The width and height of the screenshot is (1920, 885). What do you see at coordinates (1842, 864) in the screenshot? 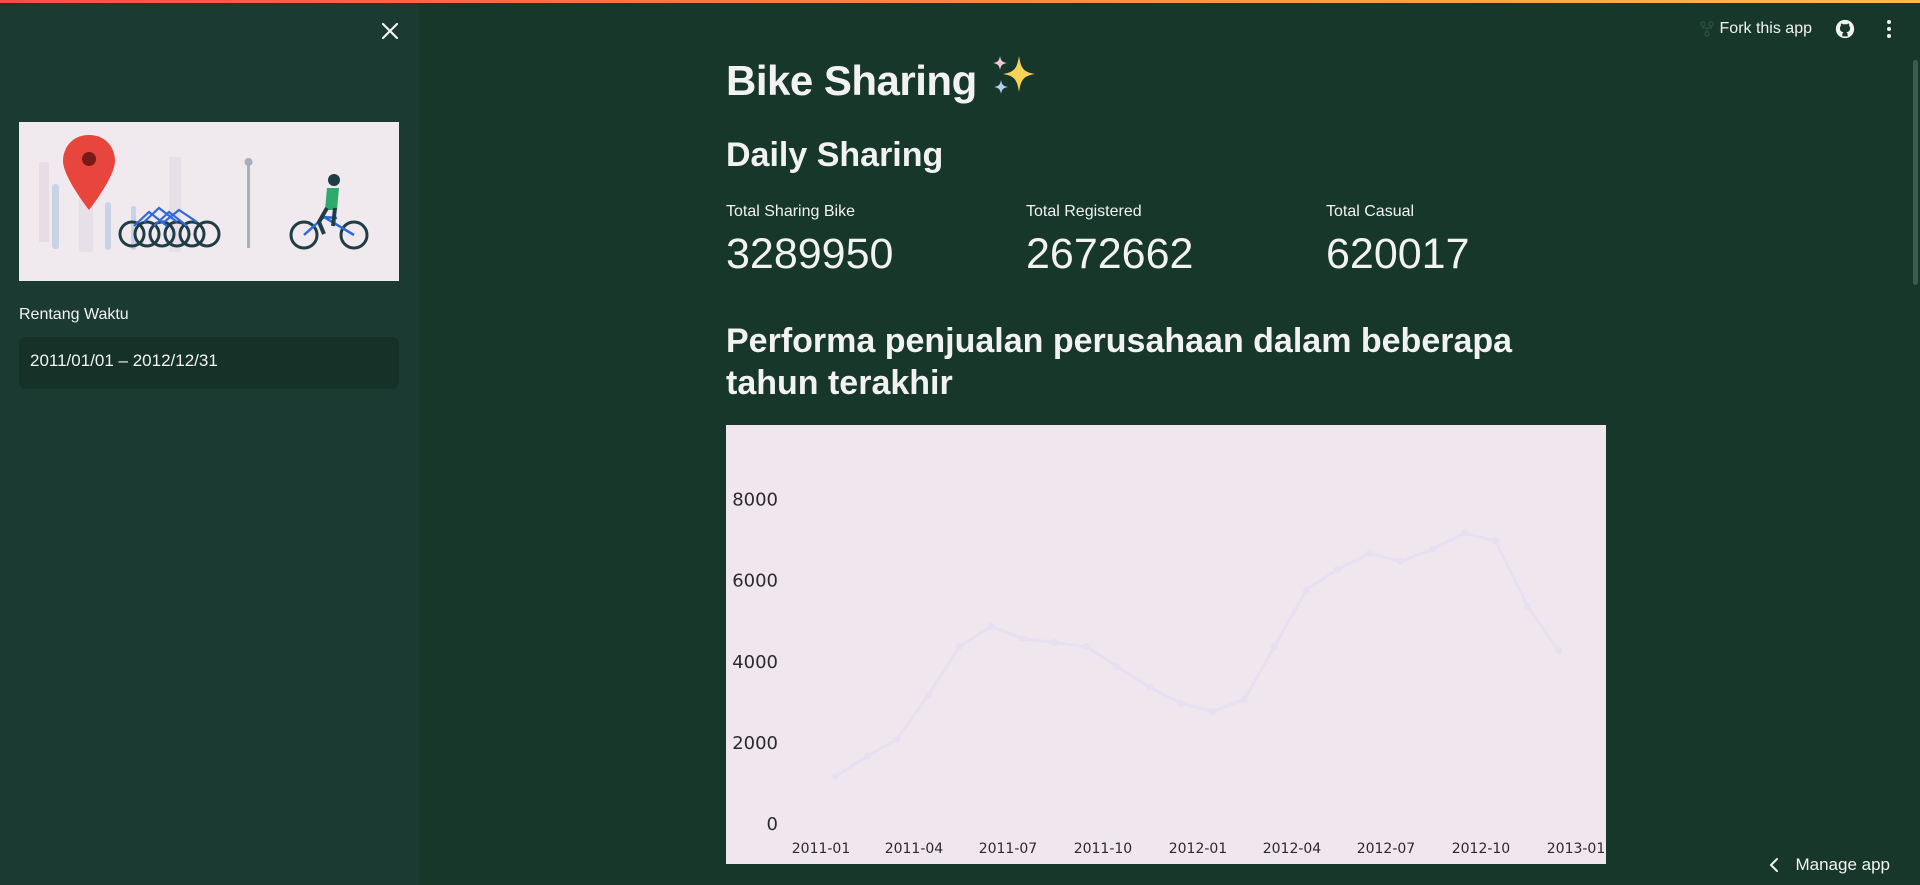
I see `manage-app-label: Manage app` at bounding box center [1842, 864].